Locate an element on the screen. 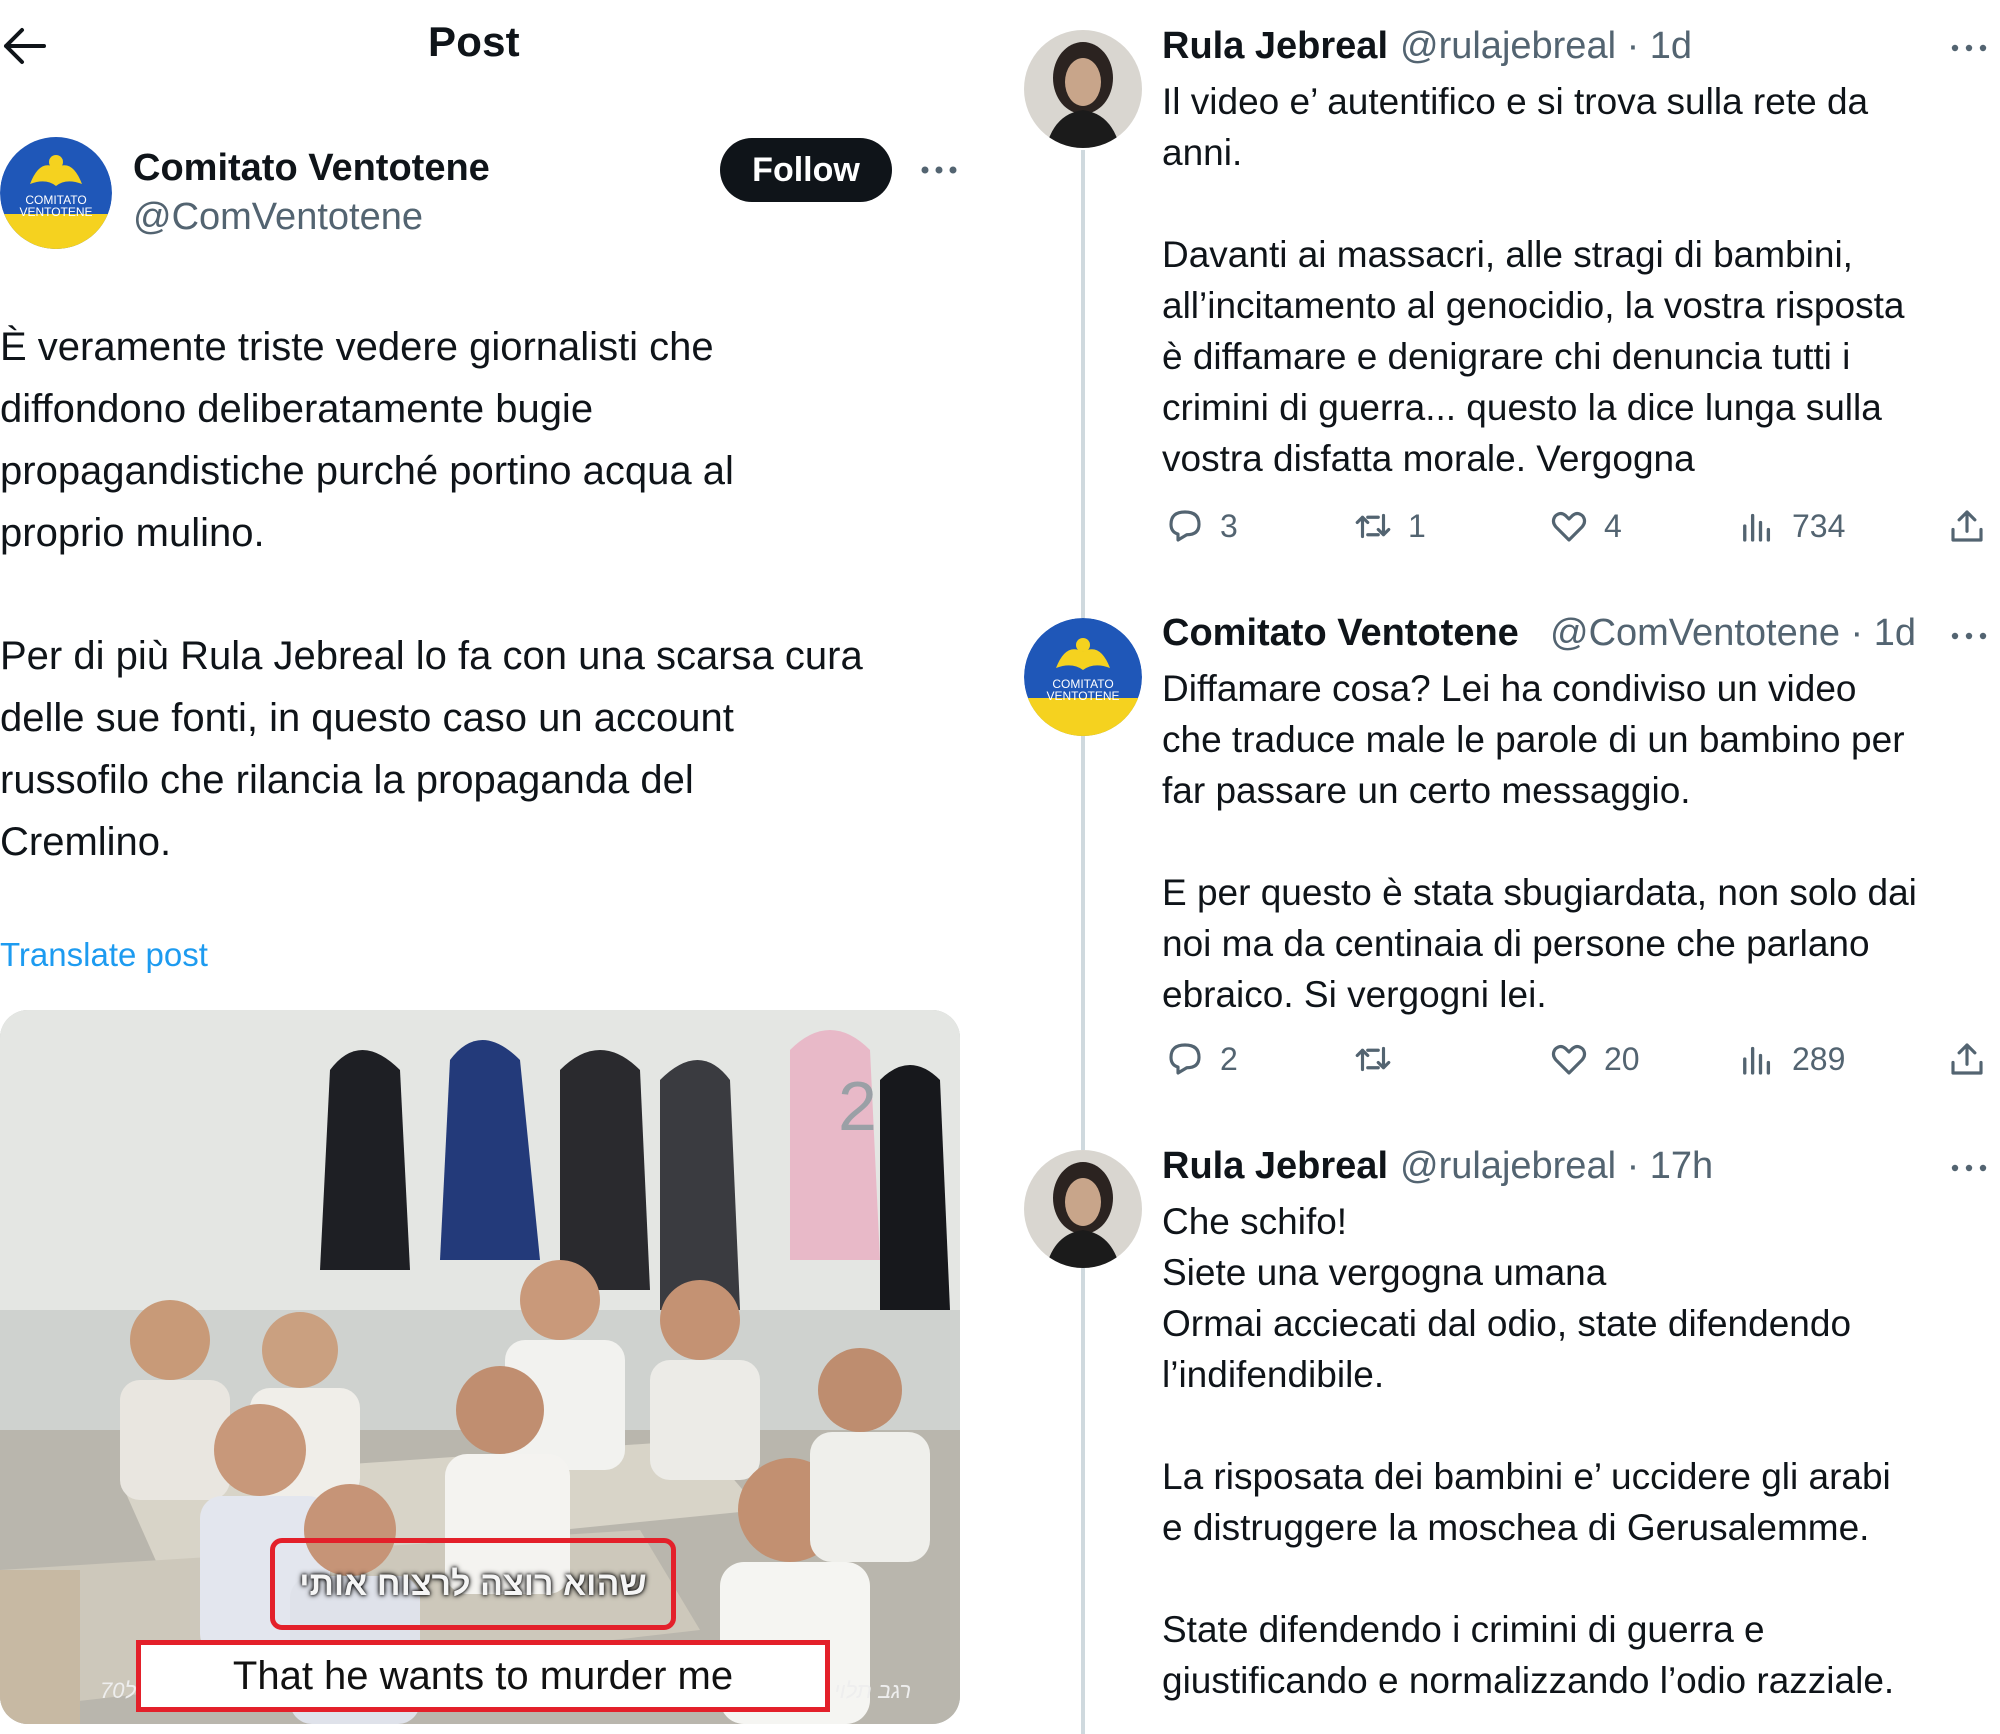 Image resolution: width=2000 pixels, height=1734 pixels. text-line: State difendendo i crimini di guerra e is located at coordinates (1463, 1629).